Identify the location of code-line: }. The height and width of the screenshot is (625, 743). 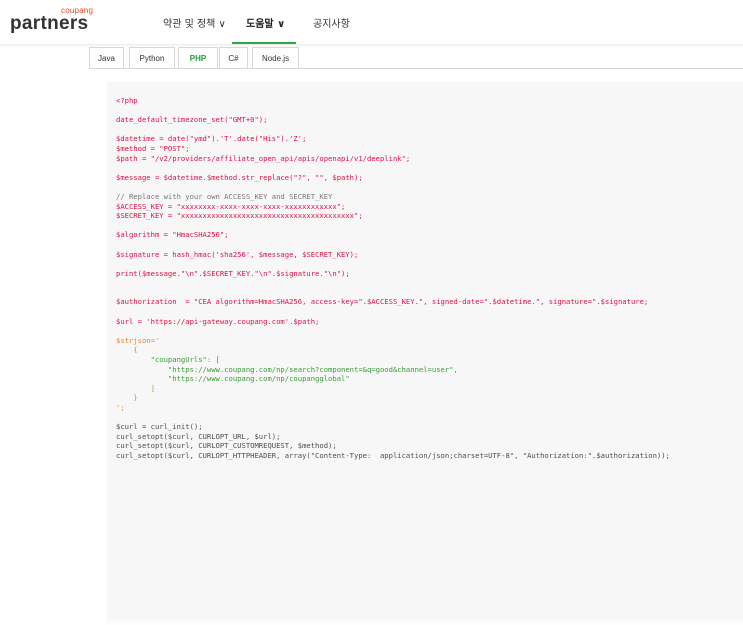
(127, 398).